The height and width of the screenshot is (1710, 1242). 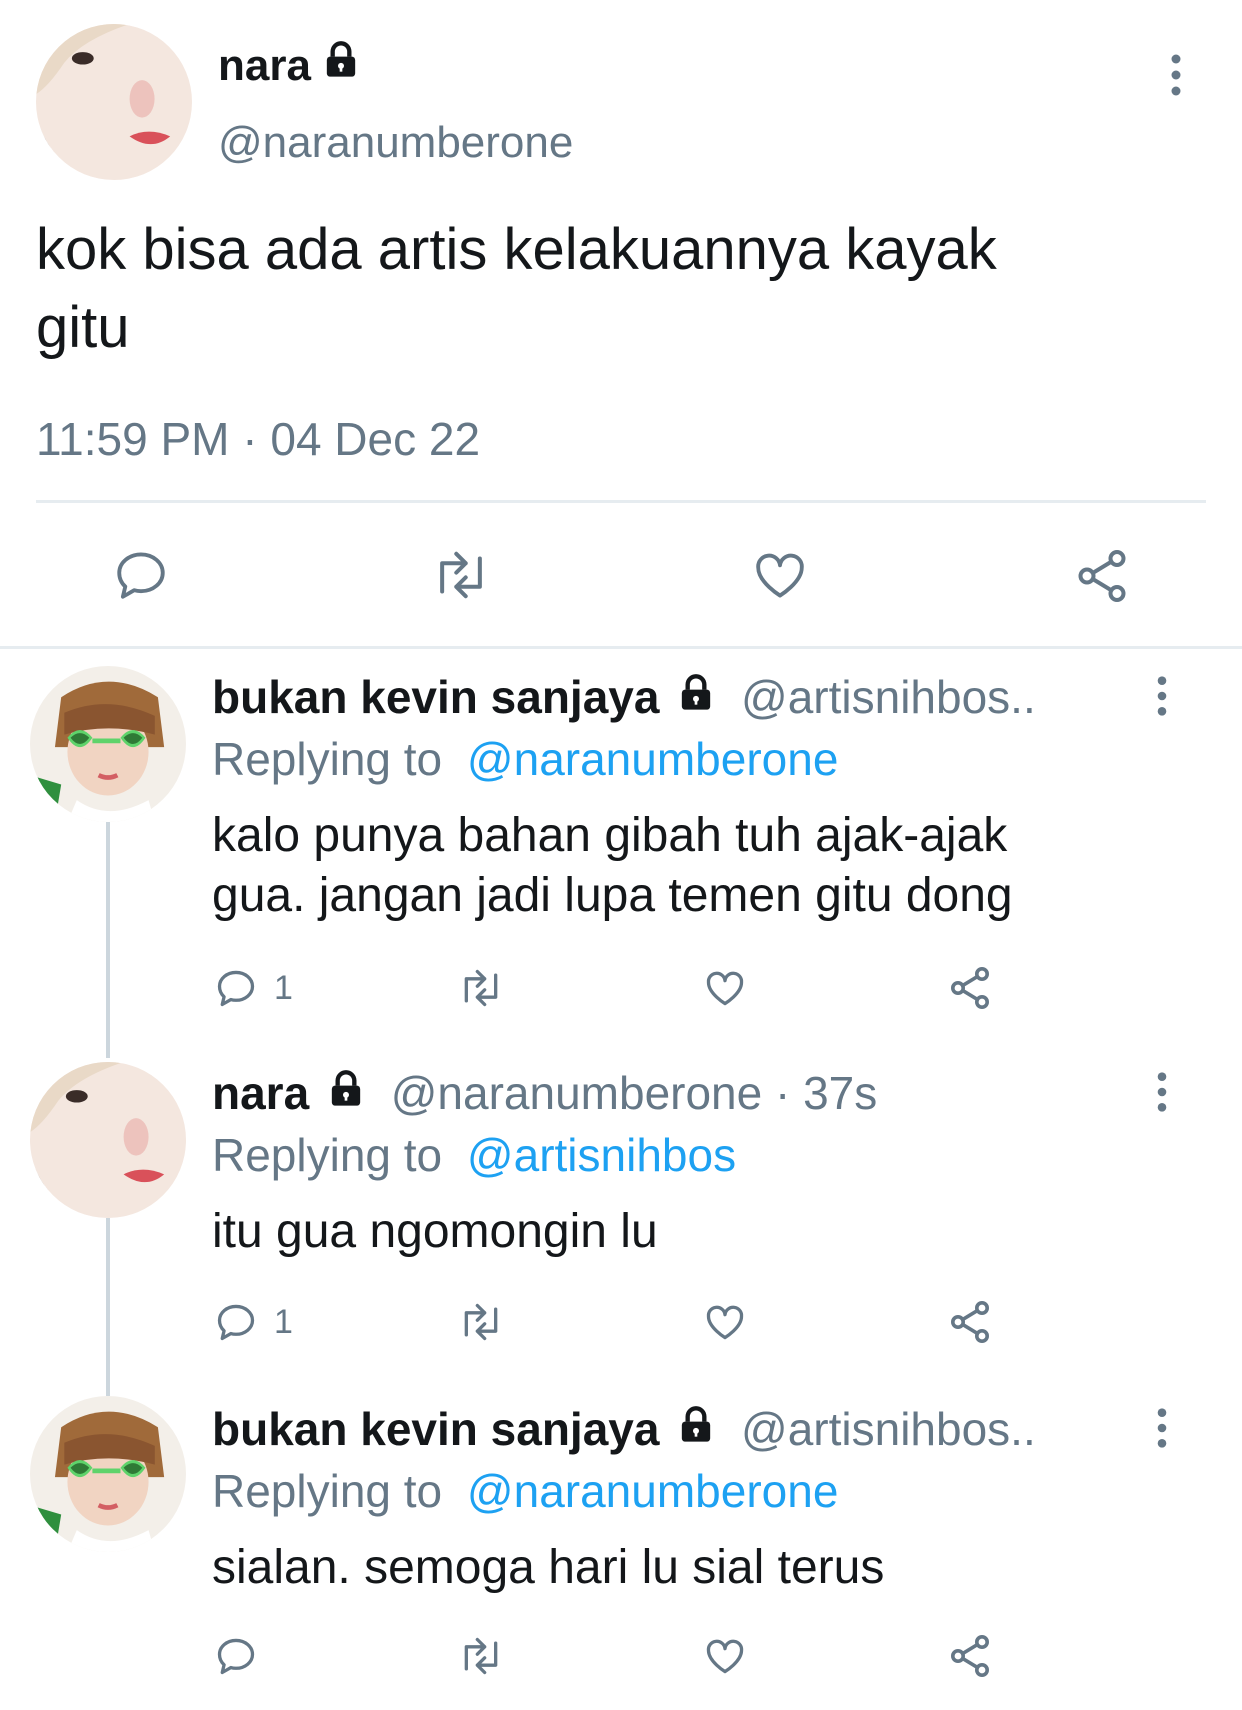 What do you see at coordinates (621, 647) in the screenshot?
I see `section-divider` at bounding box center [621, 647].